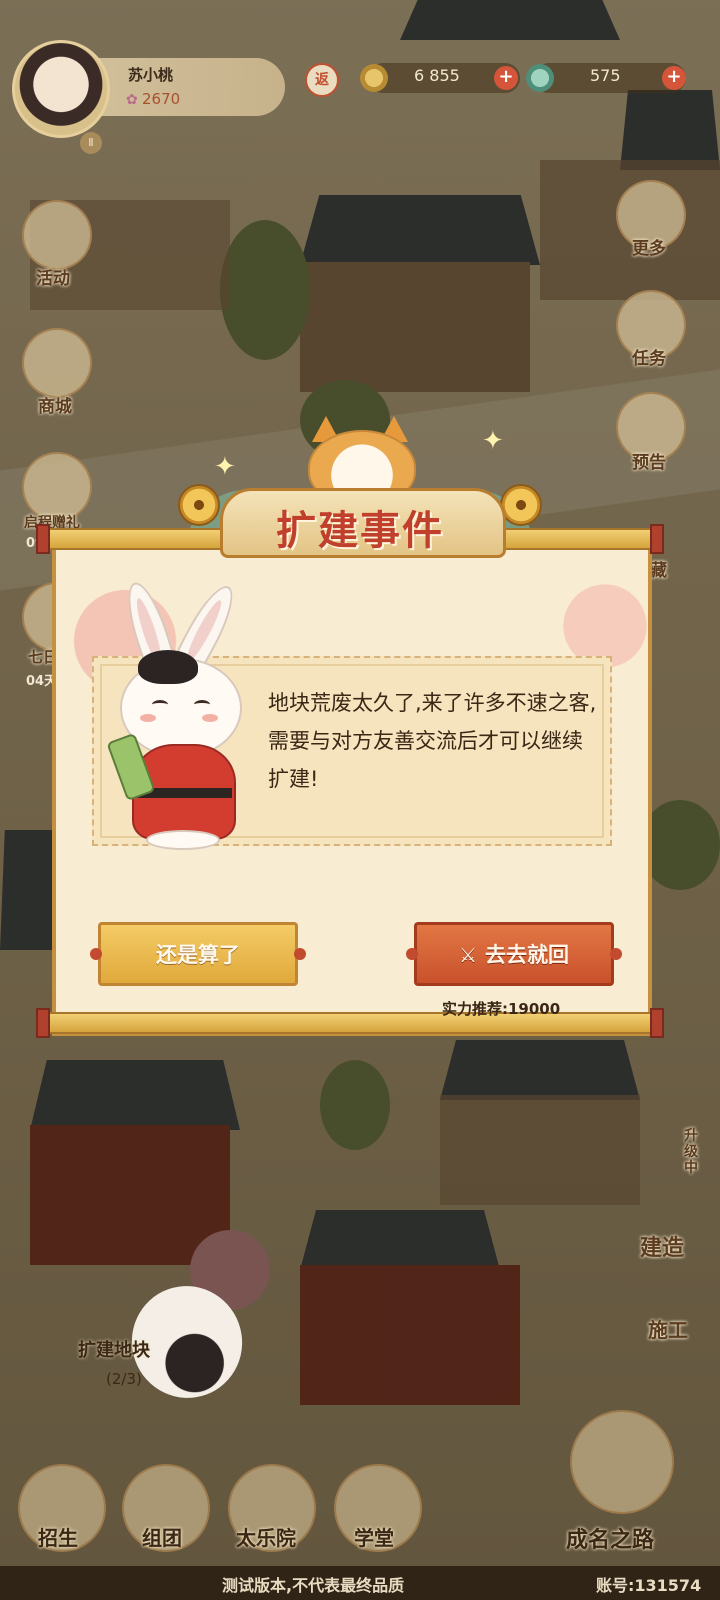  I want to click on expand-plot-count: (2/3), so click(124, 1379).